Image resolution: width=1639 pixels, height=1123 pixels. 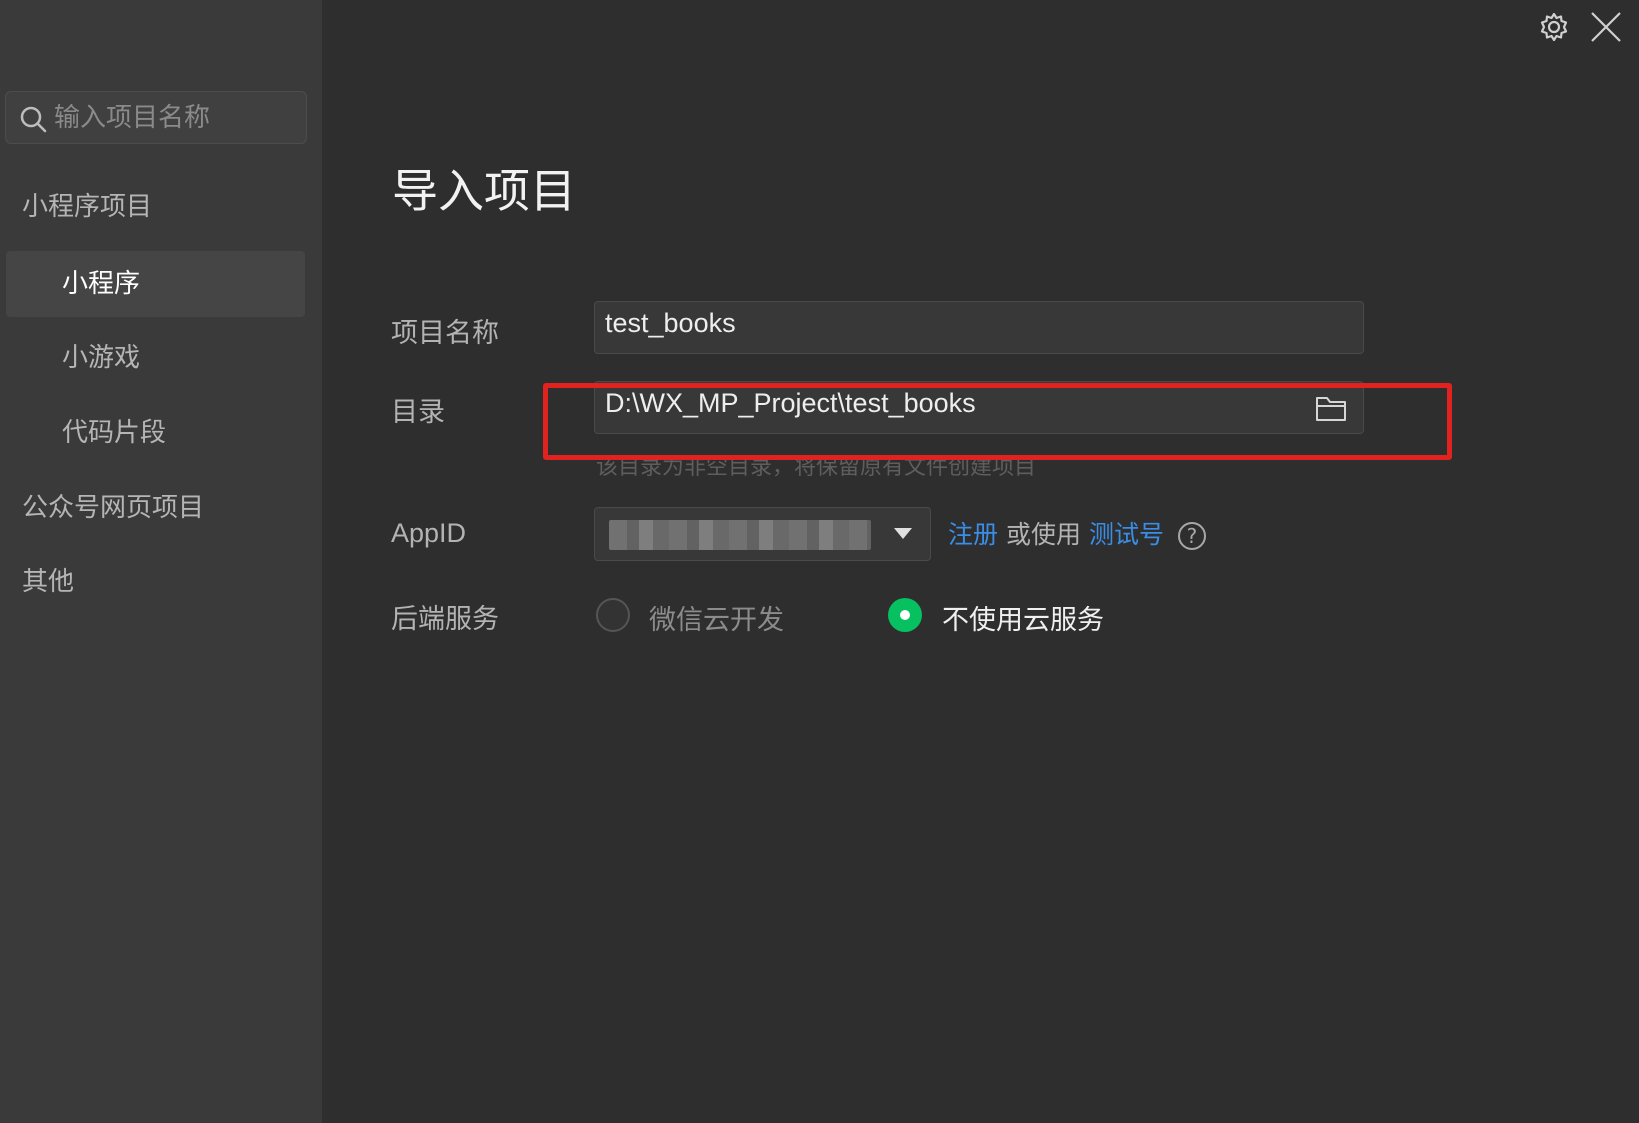 I want to click on radio-cloud-dev-label: 微信云开发, so click(x=716, y=617).